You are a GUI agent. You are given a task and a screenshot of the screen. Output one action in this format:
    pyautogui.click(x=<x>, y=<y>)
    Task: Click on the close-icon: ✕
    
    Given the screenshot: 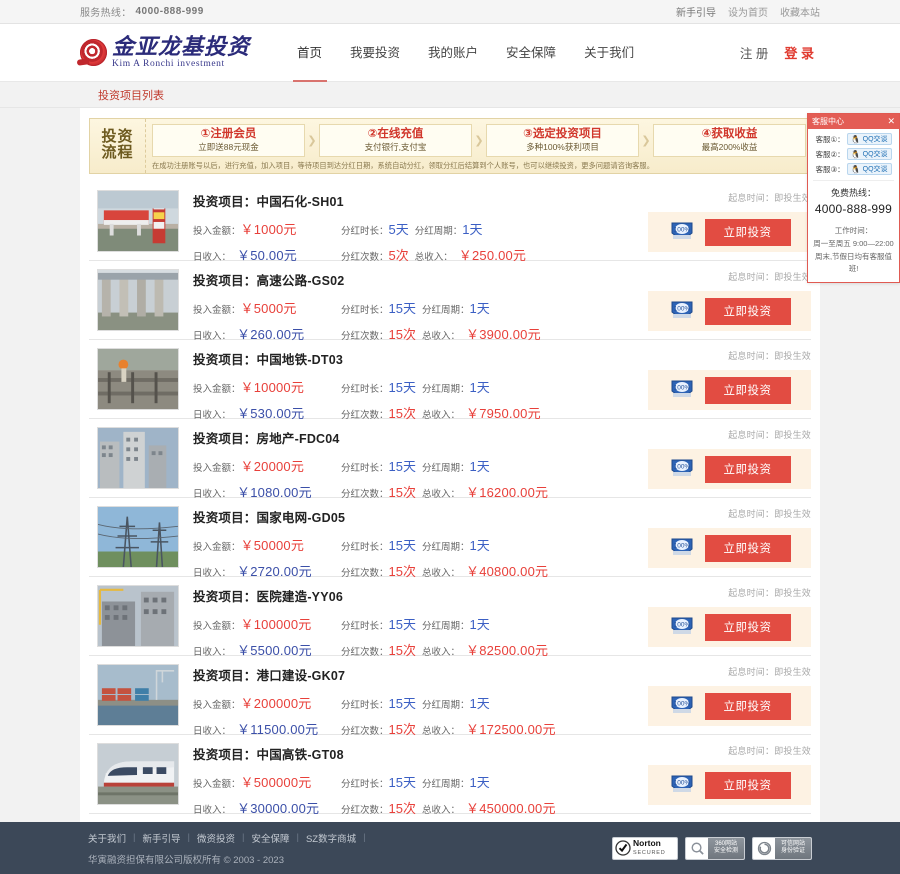 What is the action you would take?
    pyautogui.click(x=891, y=121)
    